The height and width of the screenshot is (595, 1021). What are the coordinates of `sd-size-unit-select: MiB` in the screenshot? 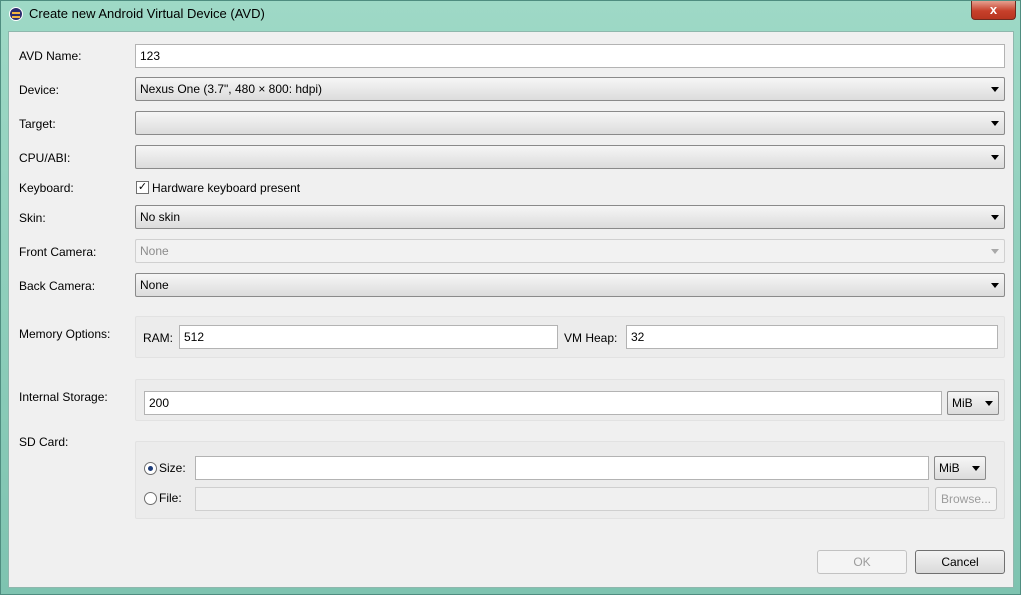 It's located at (960, 468).